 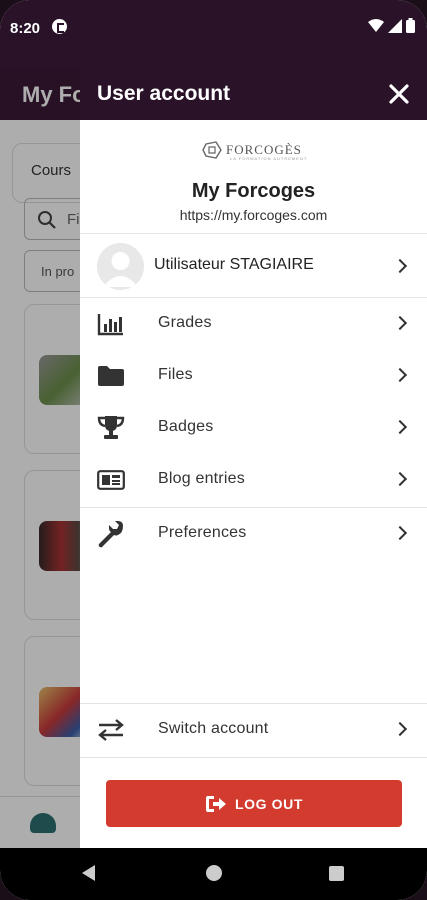 What do you see at coordinates (213, 728) in the screenshot?
I see `switch-account-label: Switch account` at bounding box center [213, 728].